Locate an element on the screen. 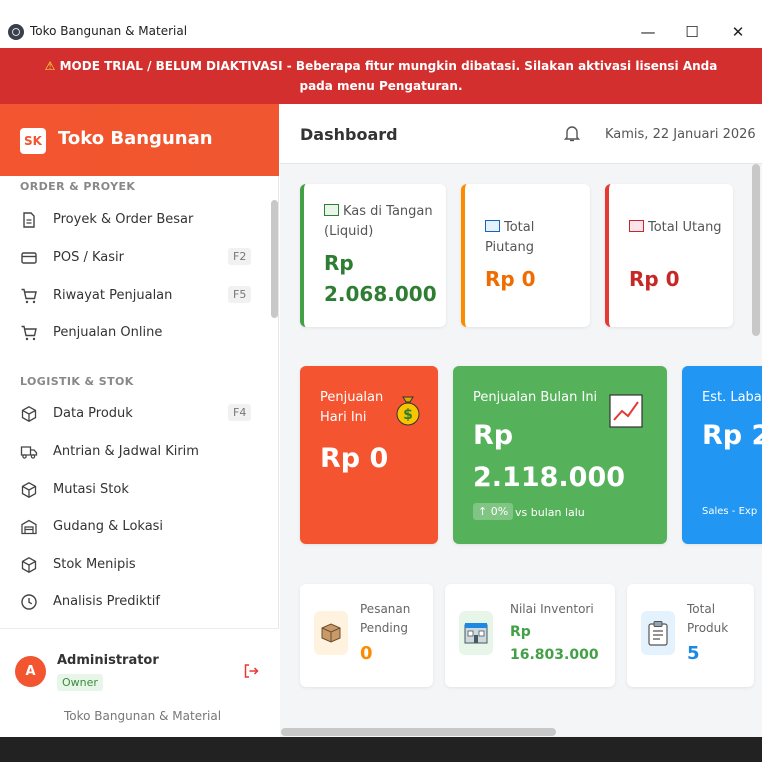  money-bag-icon: $ is located at coordinates (408, 411).